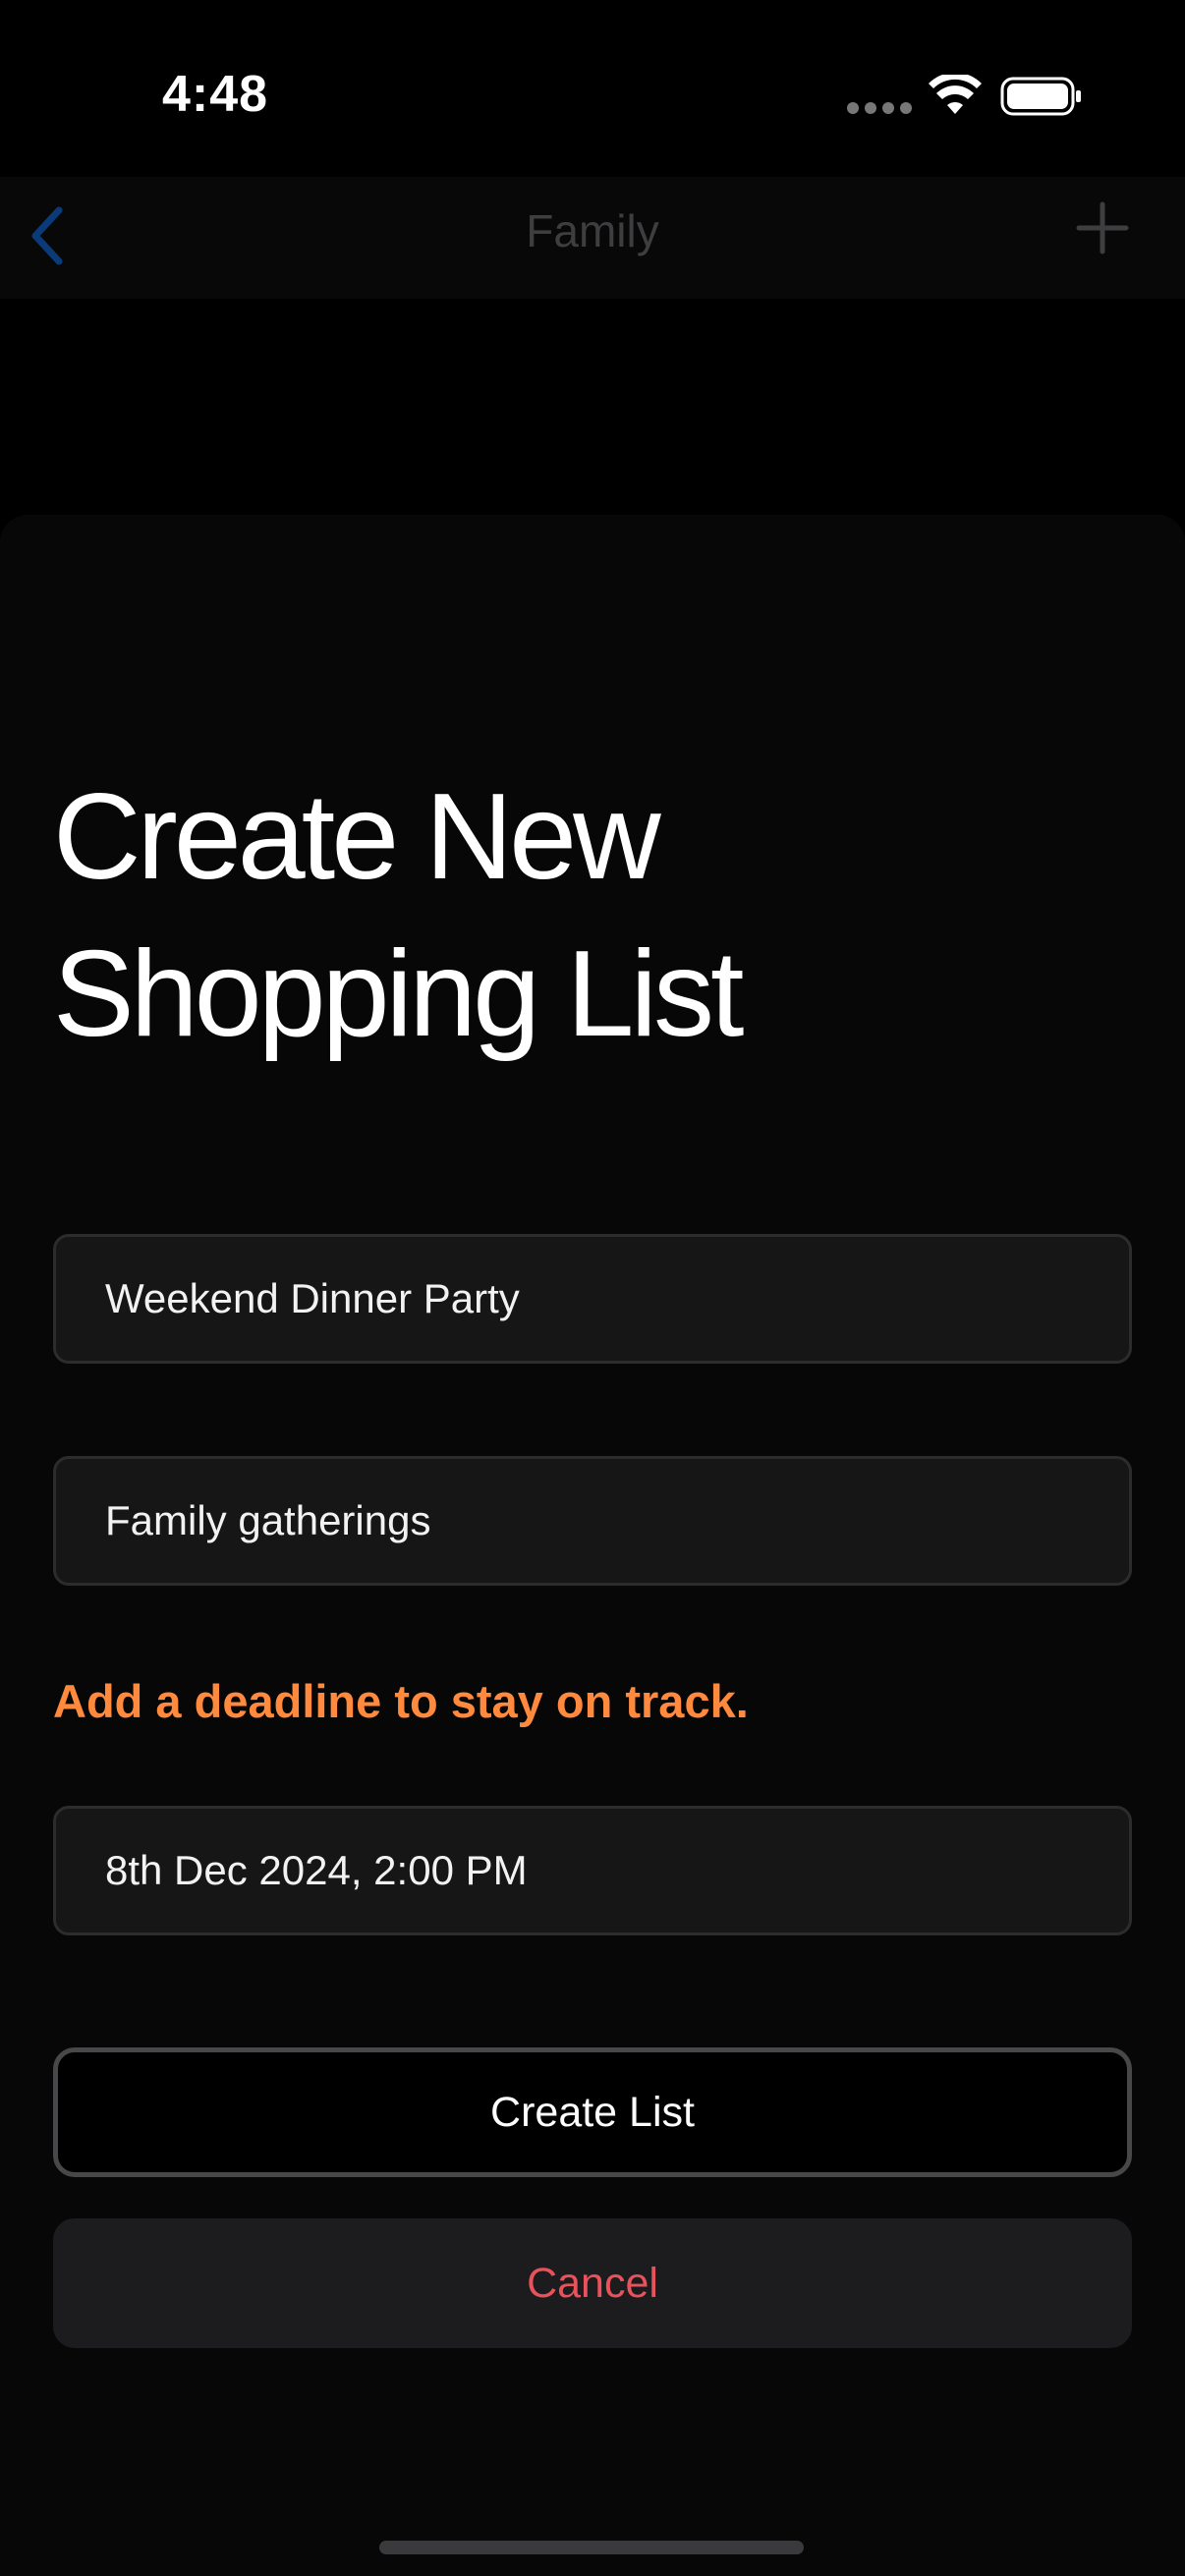 Image resolution: width=1185 pixels, height=2576 pixels. What do you see at coordinates (401, 1701) in the screenshot?
I see `deadline-hint: Add a deadline to stay on track.` at bounding box center [401, 1701].